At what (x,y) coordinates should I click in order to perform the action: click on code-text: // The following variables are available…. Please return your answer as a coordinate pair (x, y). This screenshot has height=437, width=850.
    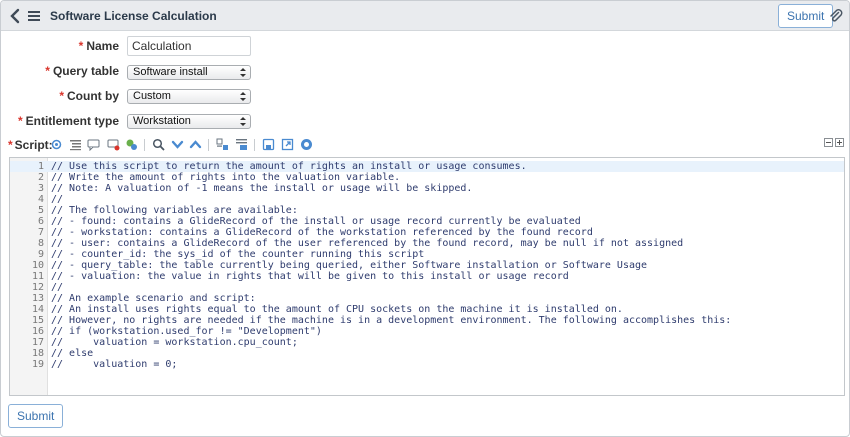
    Looking at the image, I should click on (174, 210).